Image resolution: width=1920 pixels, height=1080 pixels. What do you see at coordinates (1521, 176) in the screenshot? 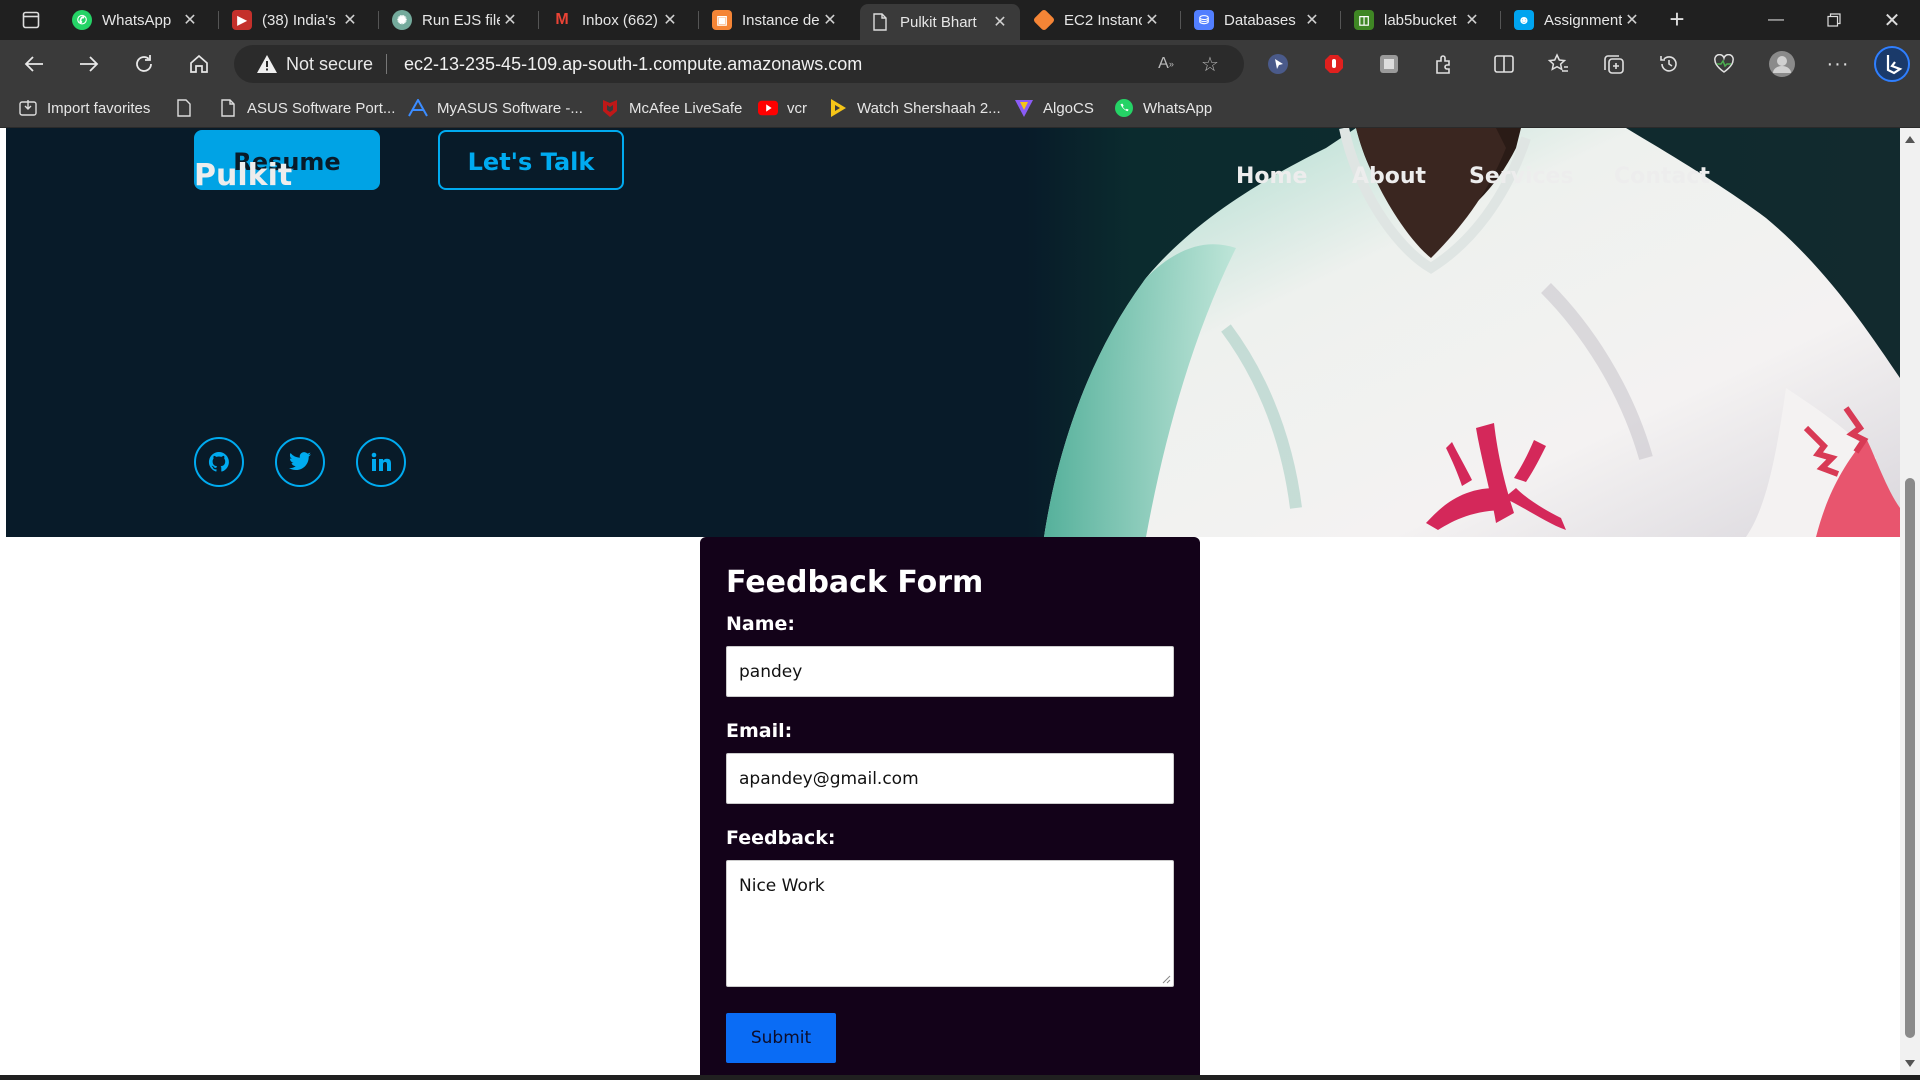
I see `nav-services: Services` at bounding box center [1521, 176].